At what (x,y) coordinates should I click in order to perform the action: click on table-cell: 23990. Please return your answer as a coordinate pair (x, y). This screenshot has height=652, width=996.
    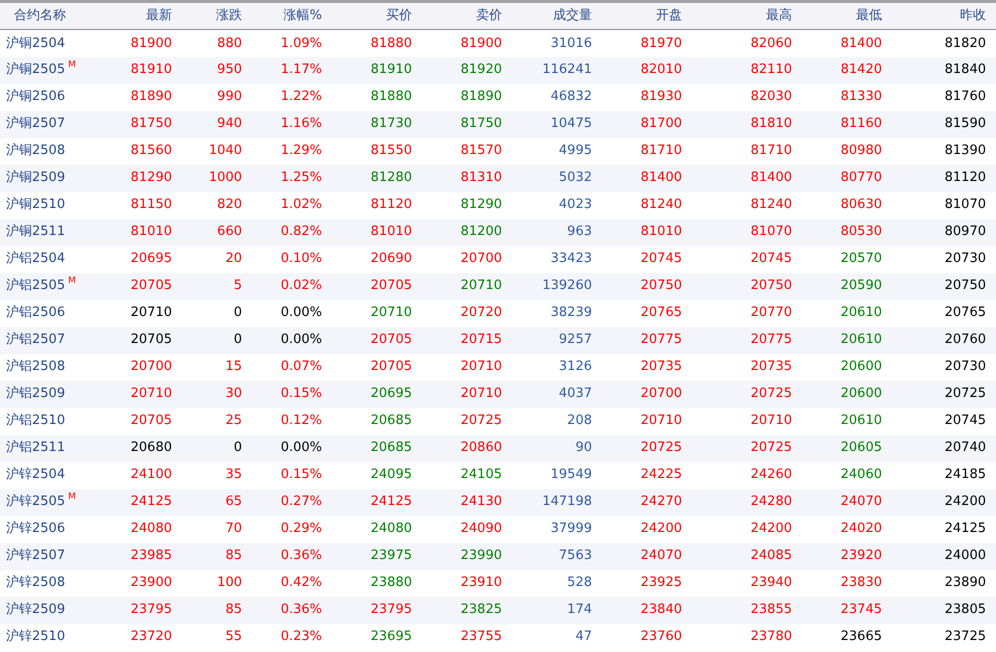
    Looking at the image, I should click on (467, 556).